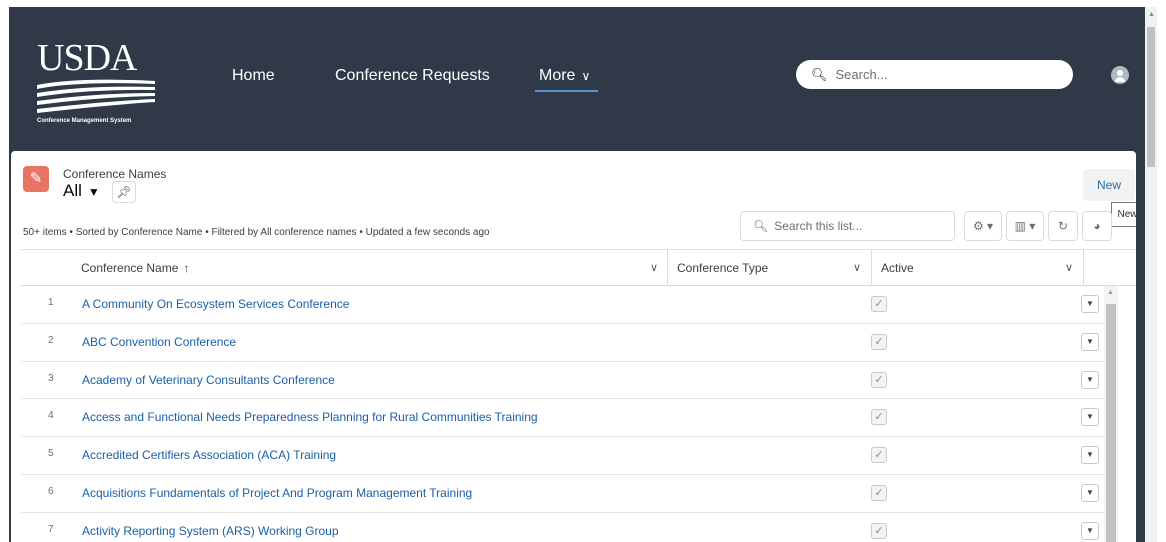 The height and width of the screenshot is (542, 1166). Describe the element at coordinates (51, 340) in the screenshot. I see `row-number: 2` at that location.